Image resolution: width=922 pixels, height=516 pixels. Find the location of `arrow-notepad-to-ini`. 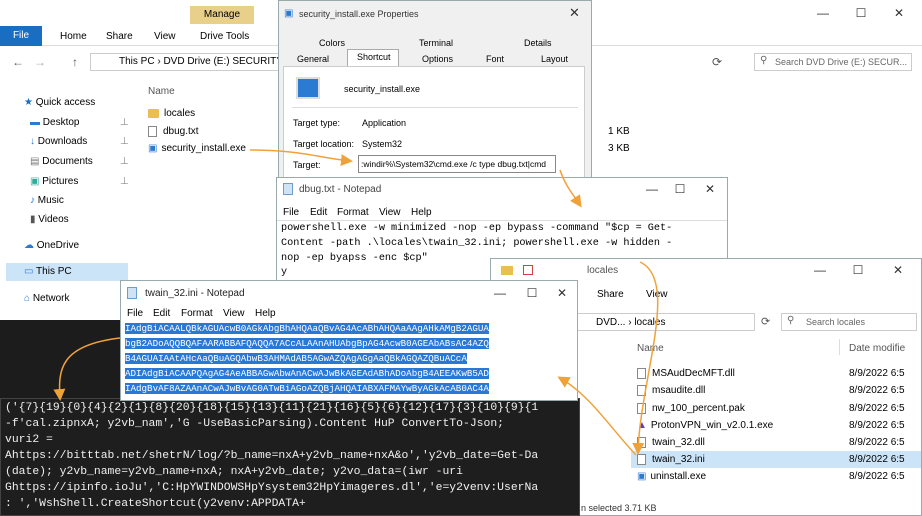

arrow-notepad-to-ini is located at coordinates (645, 358).